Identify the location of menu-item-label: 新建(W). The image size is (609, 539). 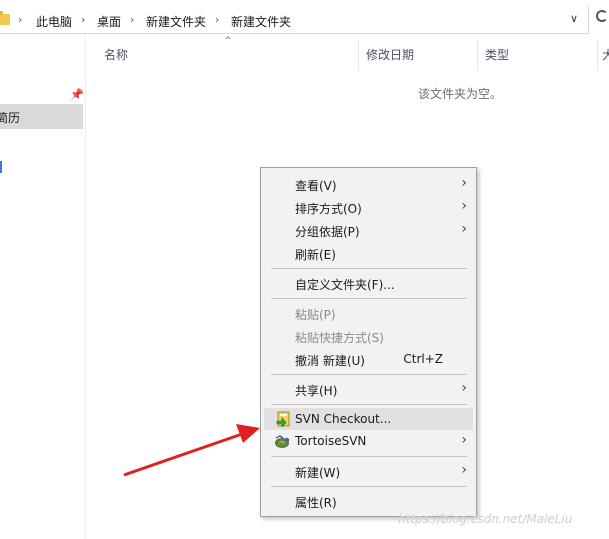
(318, 473).